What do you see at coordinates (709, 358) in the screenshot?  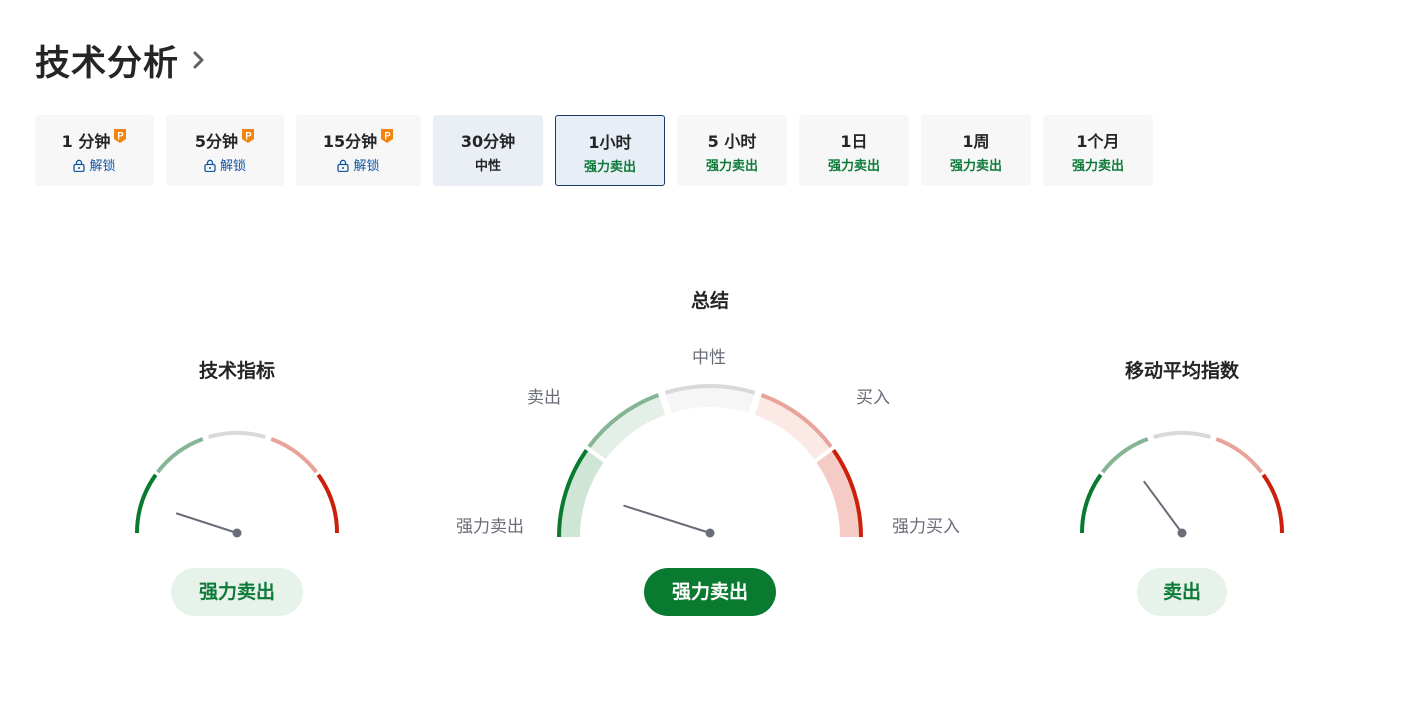 I see `zone-label-neutral: 中性` at bounding box center [709, 358].